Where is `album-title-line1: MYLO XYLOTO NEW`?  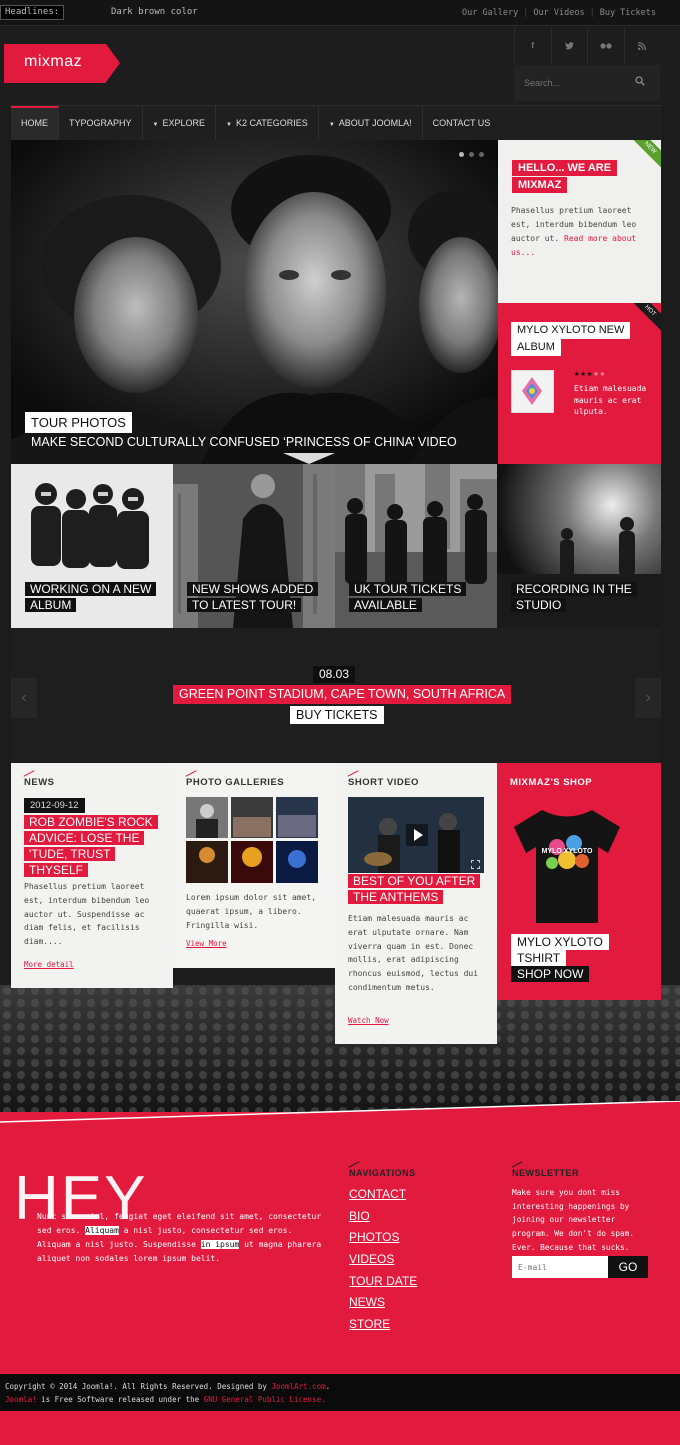 album-title-line1: MYLO XYLOTO NEW is located at coordinates (571, 330).